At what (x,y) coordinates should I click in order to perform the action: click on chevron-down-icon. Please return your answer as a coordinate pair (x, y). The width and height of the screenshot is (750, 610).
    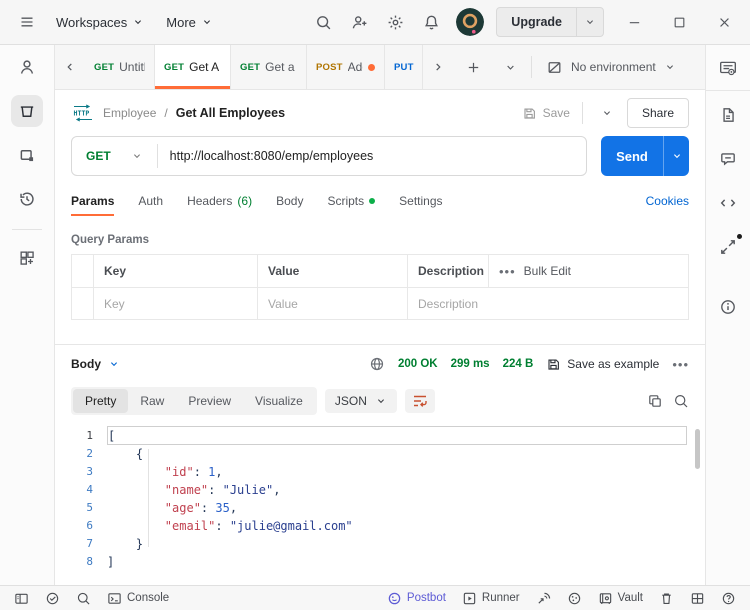
    Looking at the image, I should click on (589, 22).